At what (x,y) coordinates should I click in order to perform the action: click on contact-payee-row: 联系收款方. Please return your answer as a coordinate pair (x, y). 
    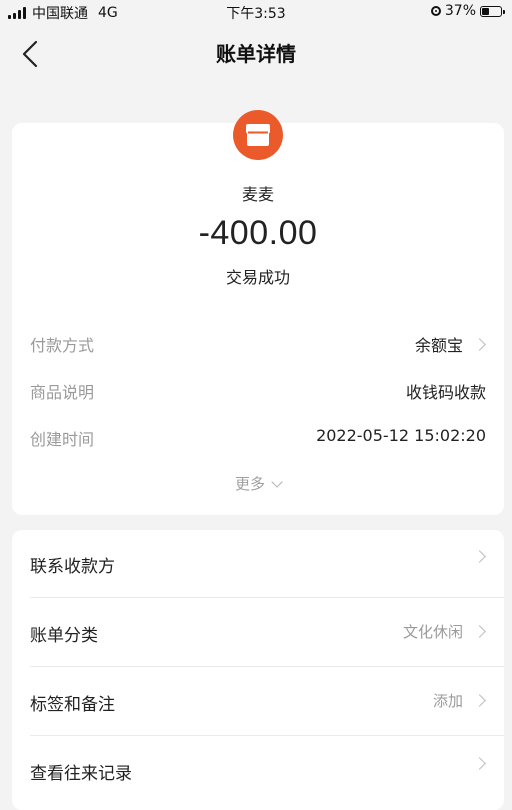
    Looking at the image, I should click on (267, 564).